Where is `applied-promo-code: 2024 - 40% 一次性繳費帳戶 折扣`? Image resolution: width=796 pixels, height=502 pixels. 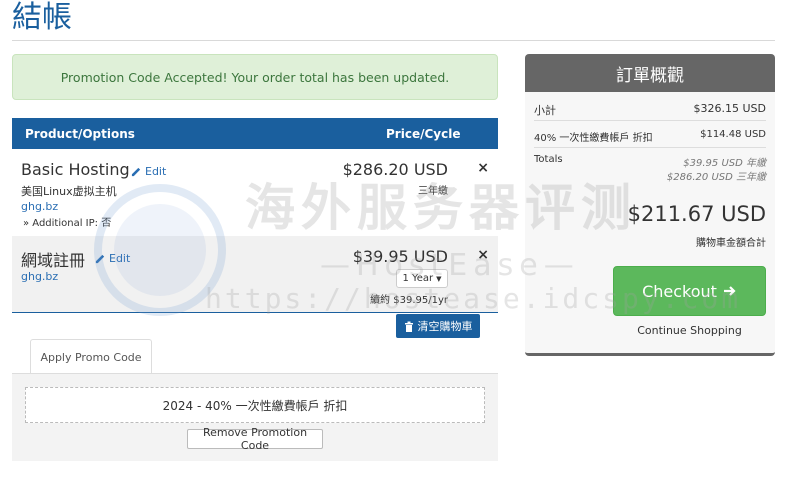
applied-promo-code: 2024 - 40% 一次性繳費帳戶 折扣 is located at coordinates (255, 405).